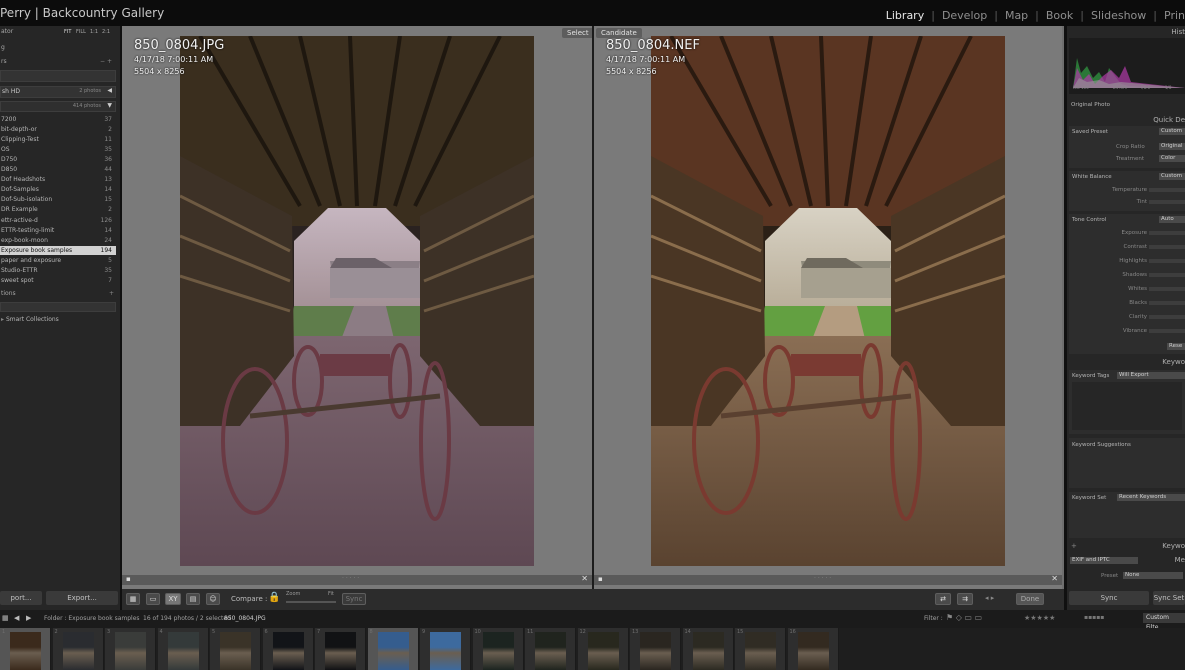 Image resolution: width=1185 pixels, height=670 pixels. I want to click on filmstrip-thumb: 15, so click(760, 649).